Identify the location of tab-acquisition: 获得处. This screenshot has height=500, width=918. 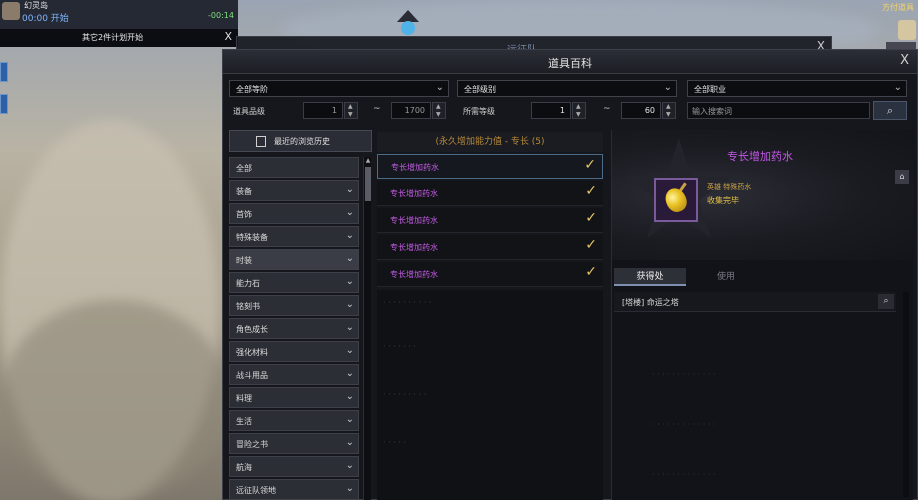
(650, 277).